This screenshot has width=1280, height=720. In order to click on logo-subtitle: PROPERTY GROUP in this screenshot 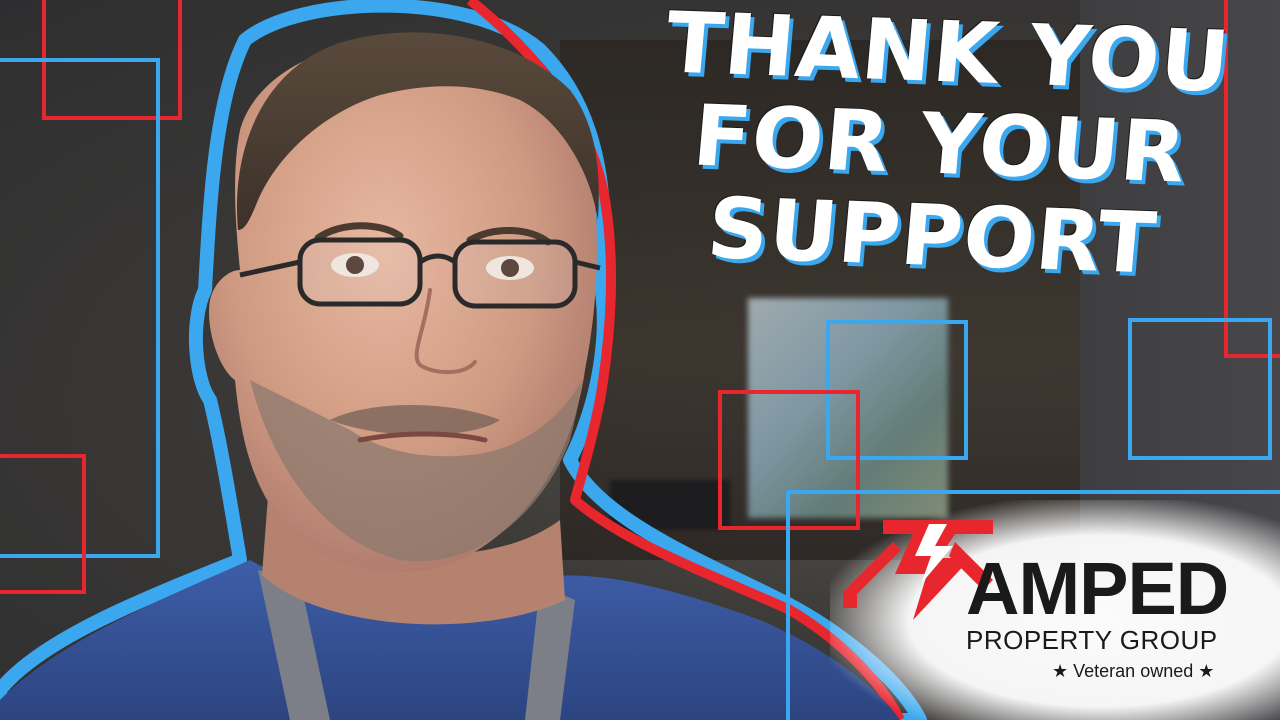, I will do `click(1092, 640)`.